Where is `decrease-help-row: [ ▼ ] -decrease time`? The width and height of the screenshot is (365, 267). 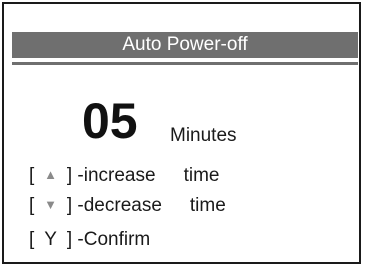
decrease-help-row: [ ▼ ] -decrease time is located at coordinates (127, 205).